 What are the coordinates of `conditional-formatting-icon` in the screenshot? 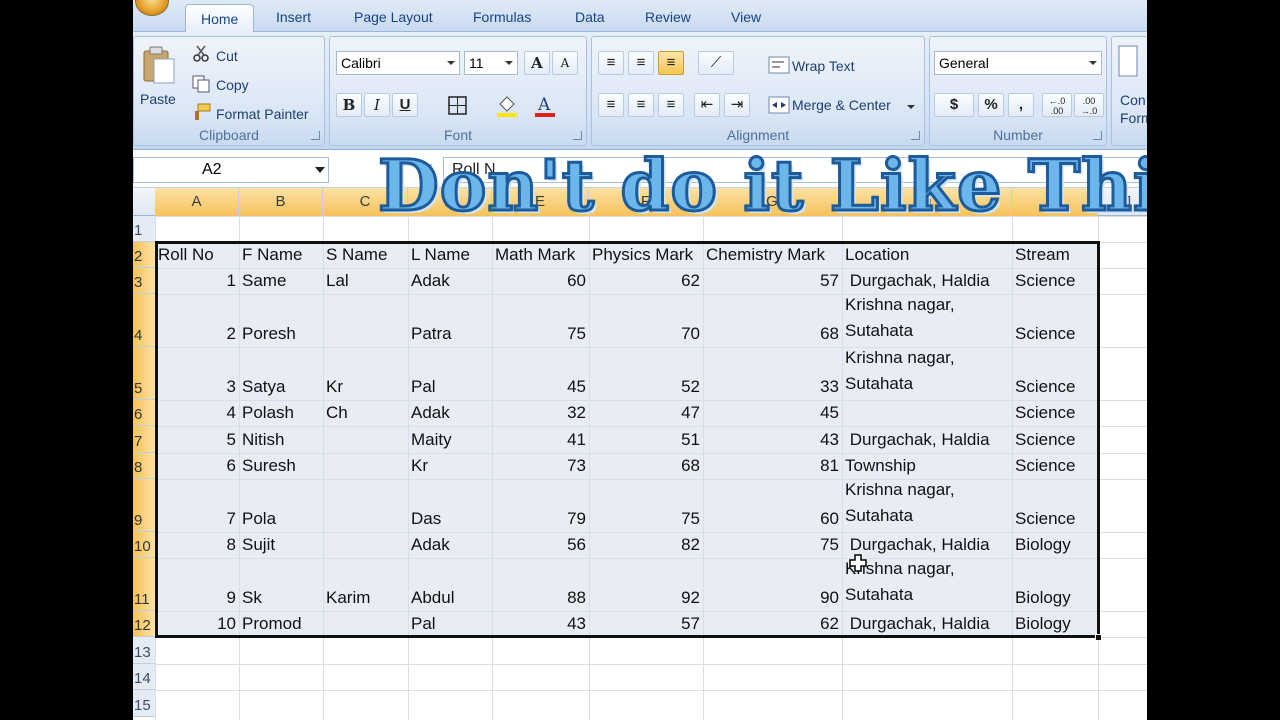 It's located at (1129, 63).